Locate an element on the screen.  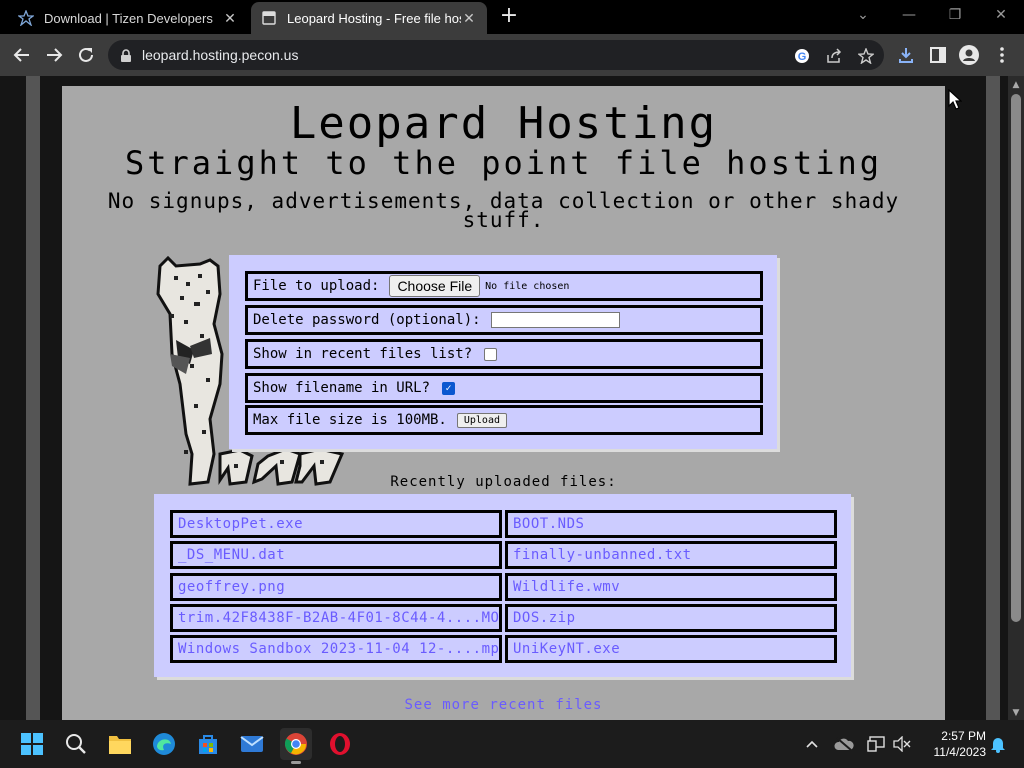
file-link: finally-unbanned.txt is located at coordinates (671, 555).